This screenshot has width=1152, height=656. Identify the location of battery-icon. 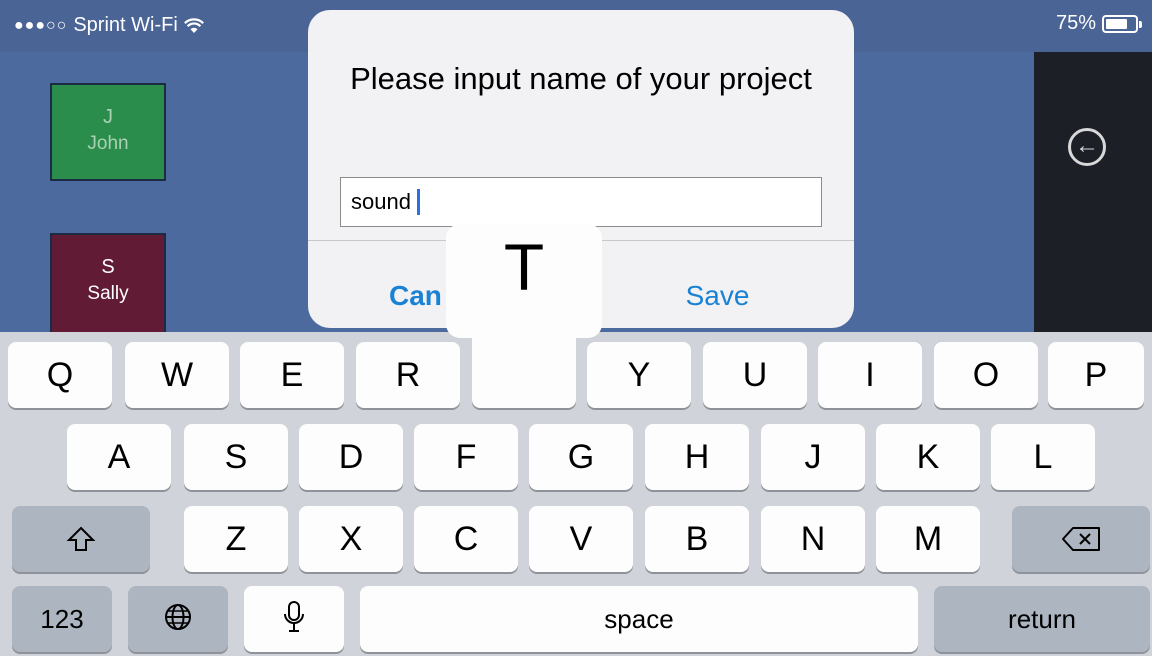
(1122, 23).